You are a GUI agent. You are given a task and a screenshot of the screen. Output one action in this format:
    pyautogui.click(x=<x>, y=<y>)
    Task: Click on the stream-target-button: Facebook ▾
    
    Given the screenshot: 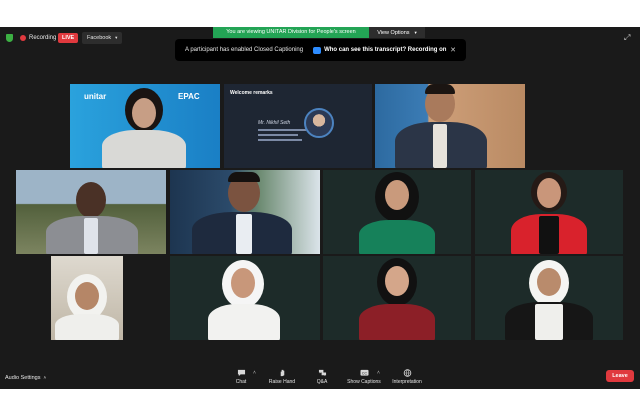 What is the action you would take?
    pyautogui.click(x=102, y=38)
    